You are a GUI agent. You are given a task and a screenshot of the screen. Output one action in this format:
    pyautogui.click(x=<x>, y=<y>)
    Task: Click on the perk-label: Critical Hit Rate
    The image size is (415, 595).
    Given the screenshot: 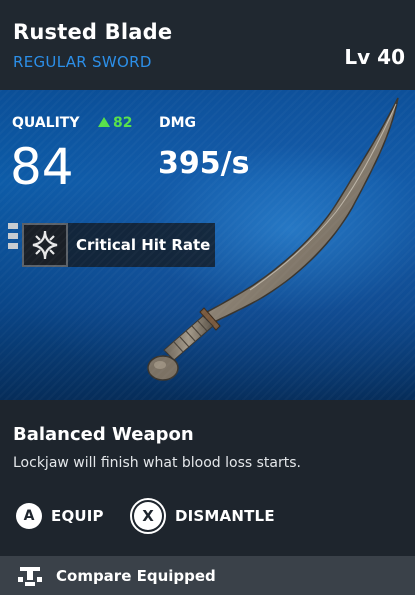 What is the action you would take?
    pyautogui.click(x=143, y=245)
    